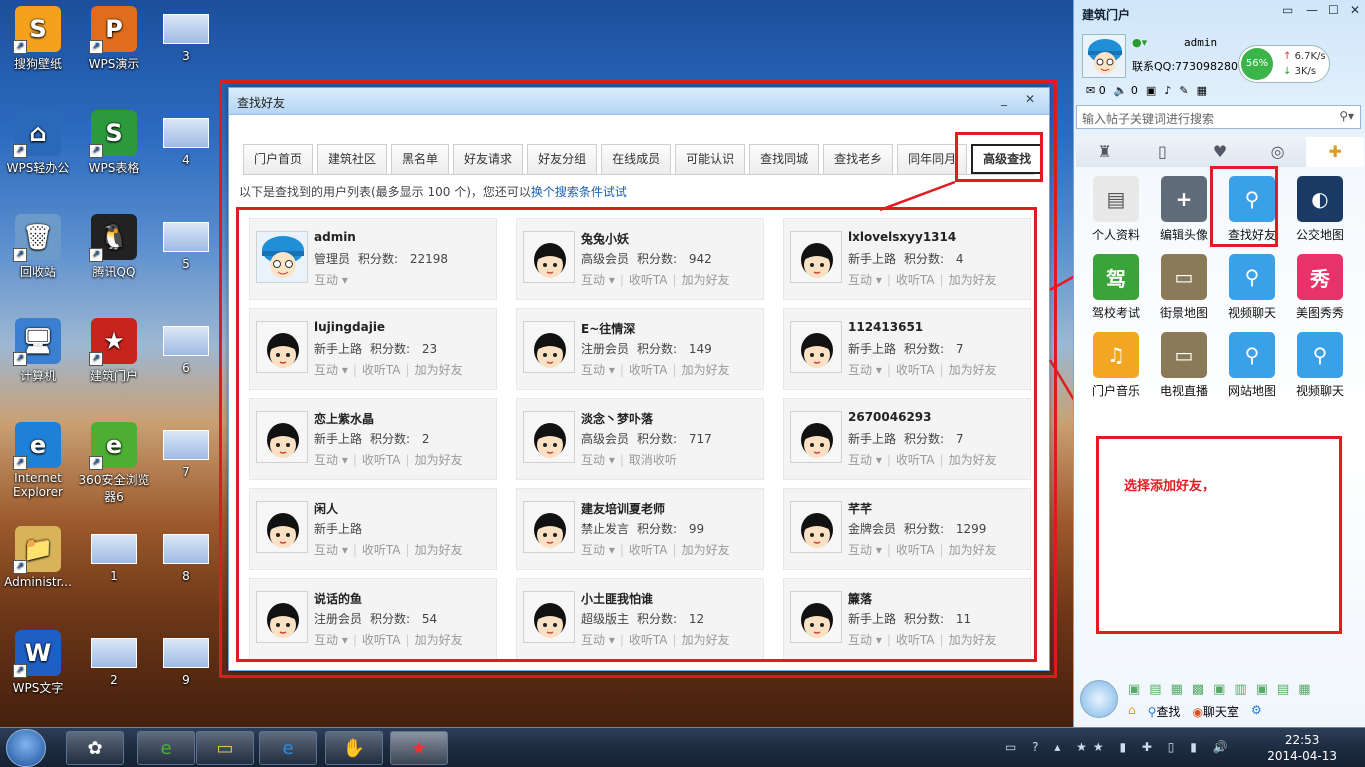 Image resolution: width=1365 pixels, height=767 pixels. I want to click on desktop-icon: ⌂ ↗ WPS轻办公, so click(38, 143).